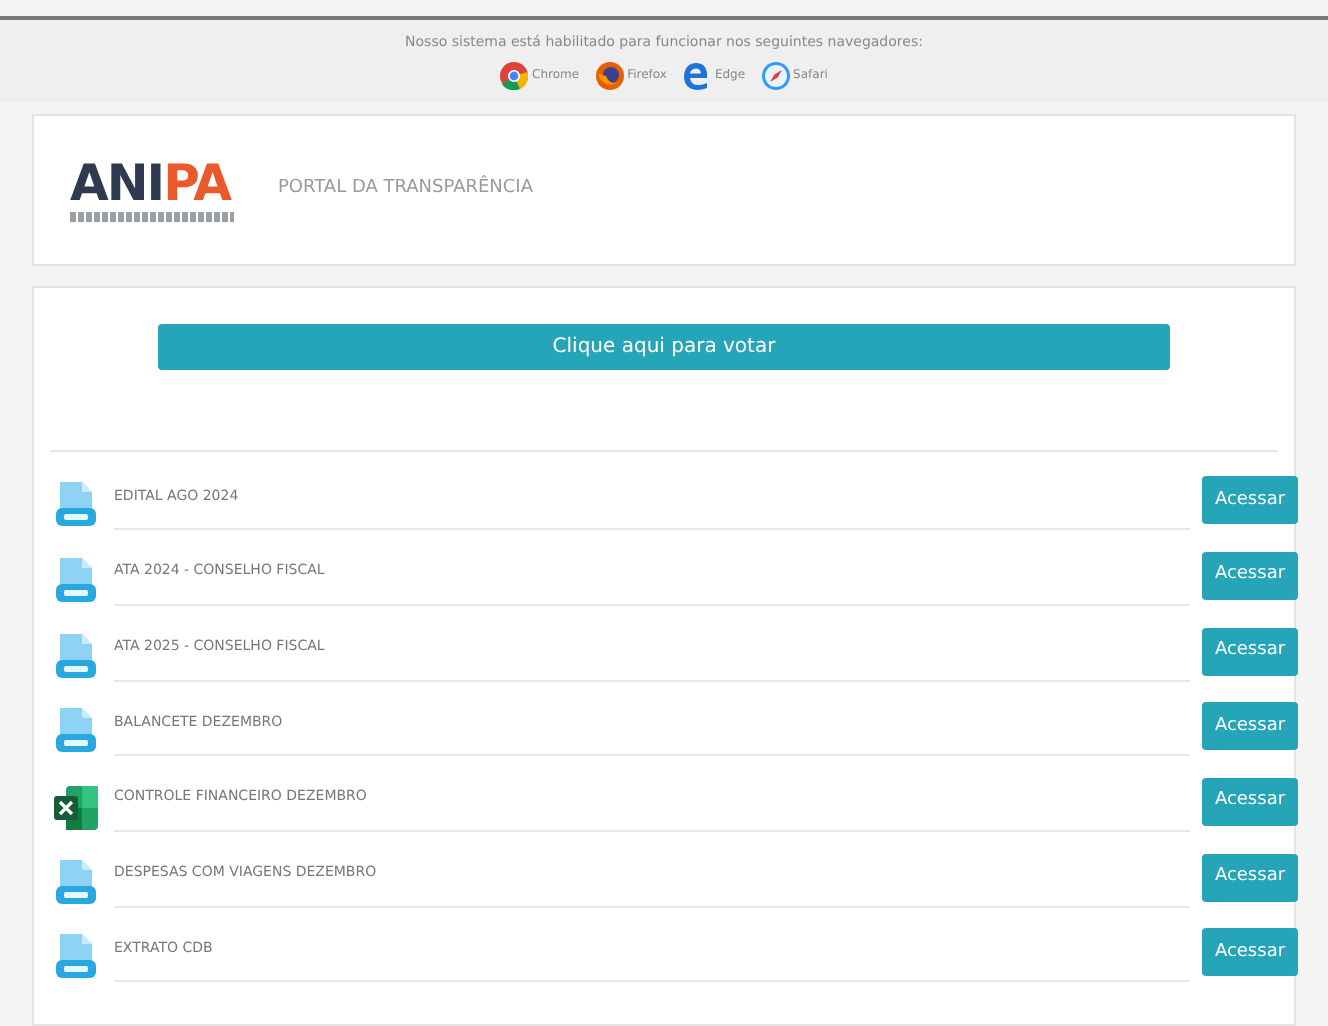  I want to click on vote-button: Clique aqui para votar, so click(664, 346).